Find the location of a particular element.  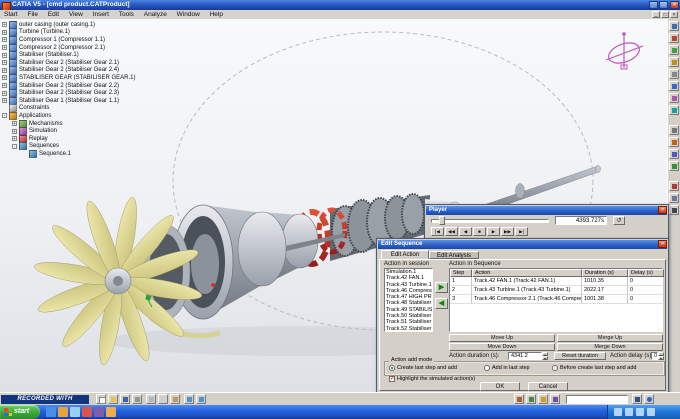

play-backward-button: ◀ is located at coordinates (465, 231).